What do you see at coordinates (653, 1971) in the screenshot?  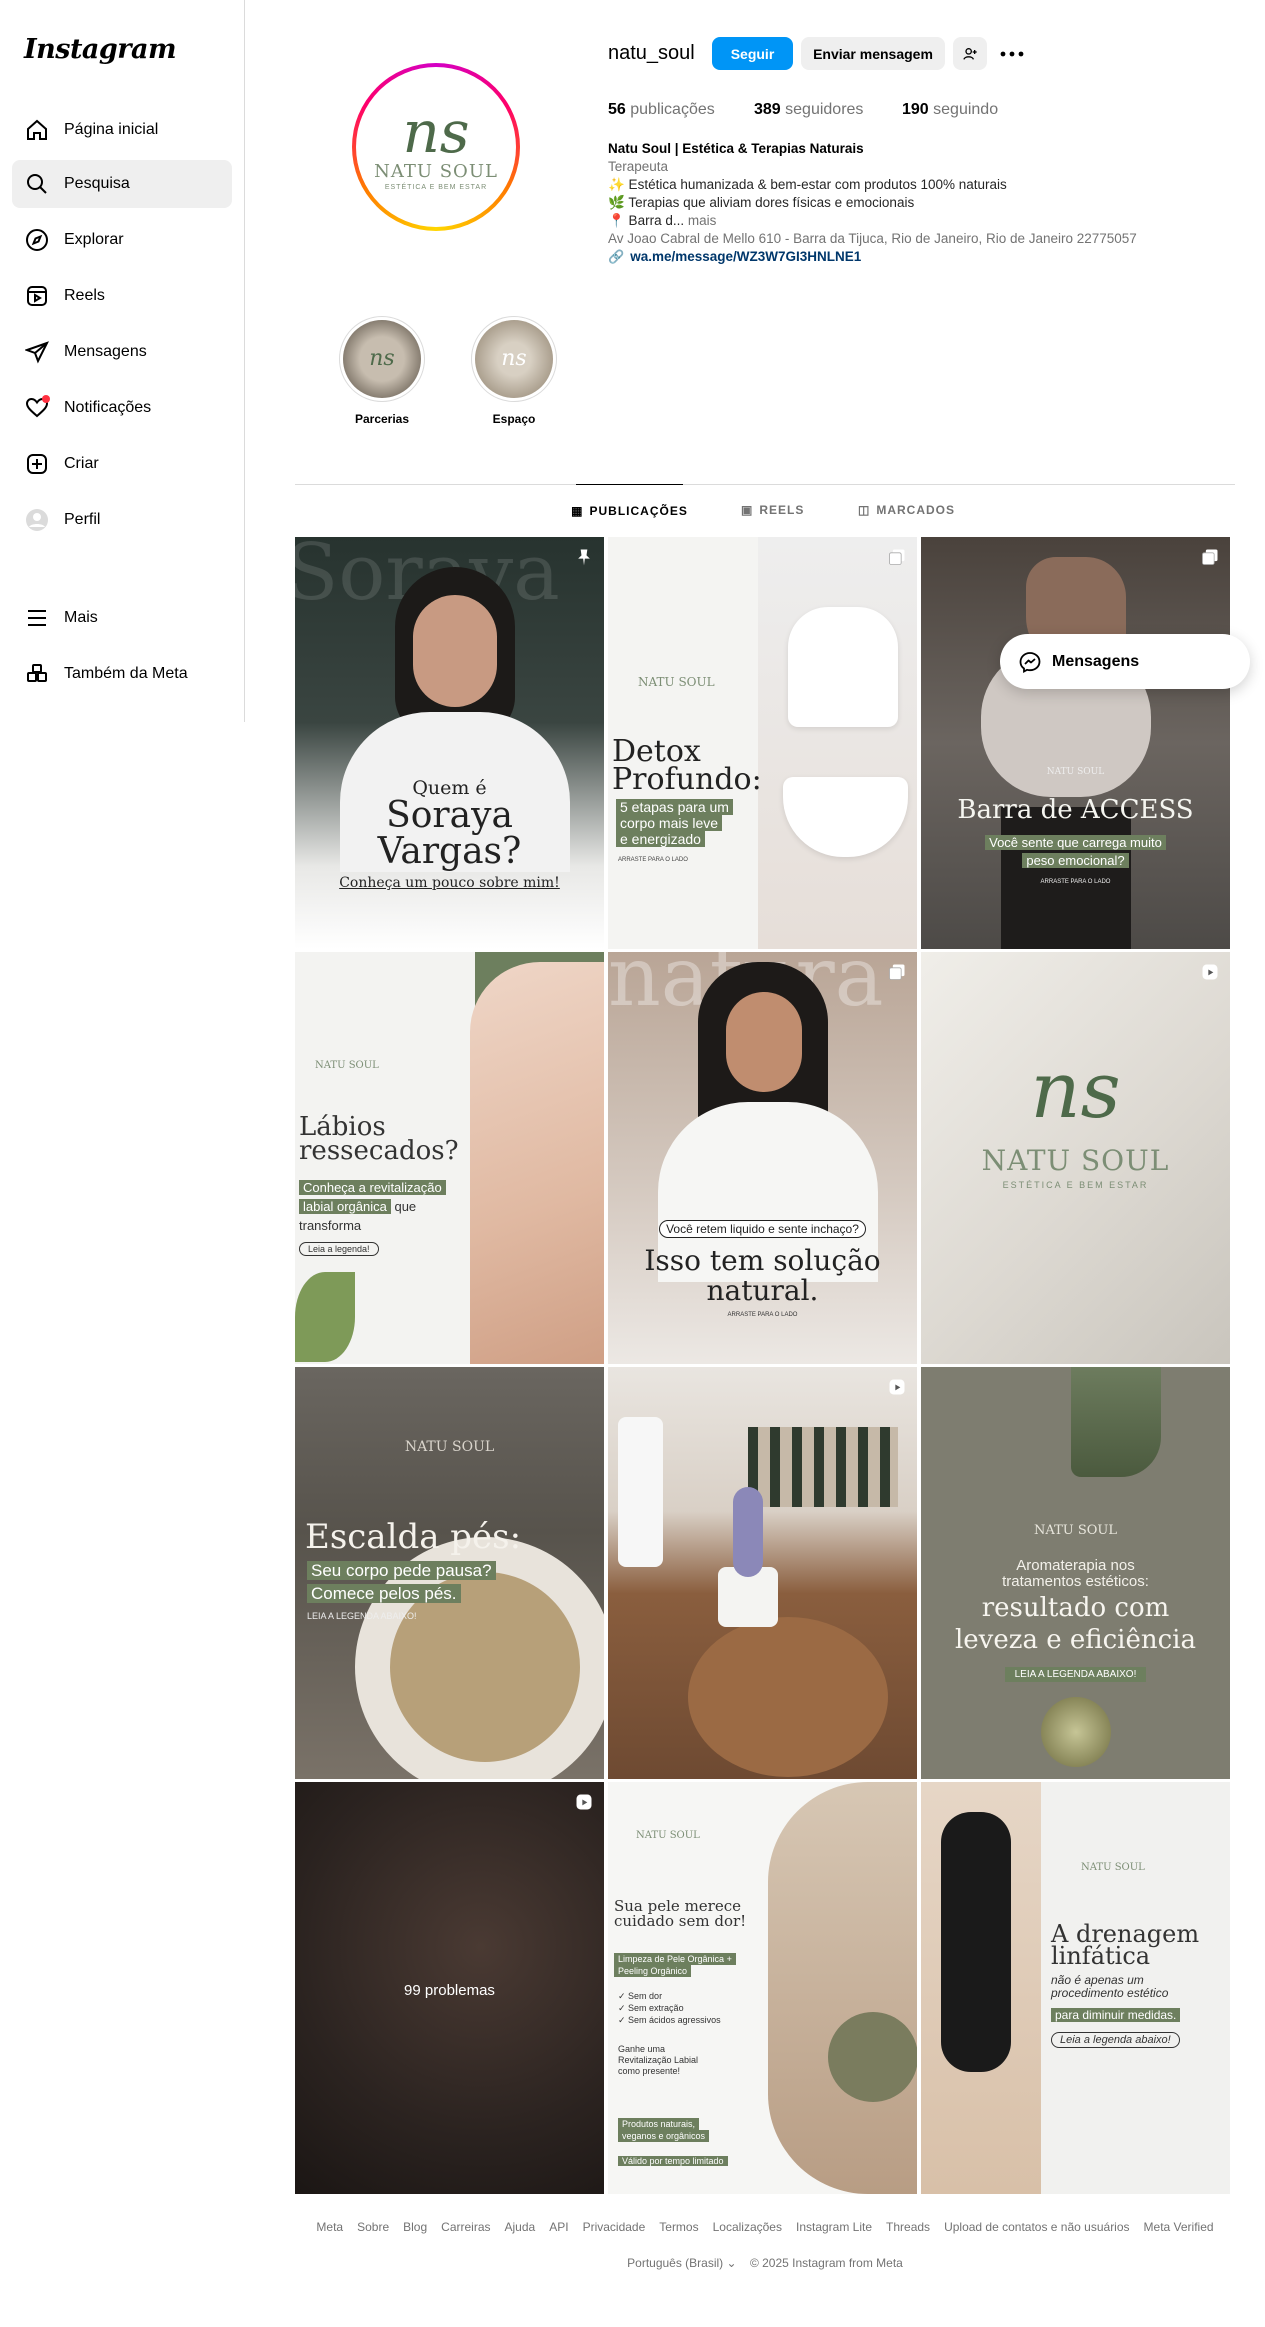 I see `post-caption: Peeling Orgânico` at bounding box center [653, 1971].